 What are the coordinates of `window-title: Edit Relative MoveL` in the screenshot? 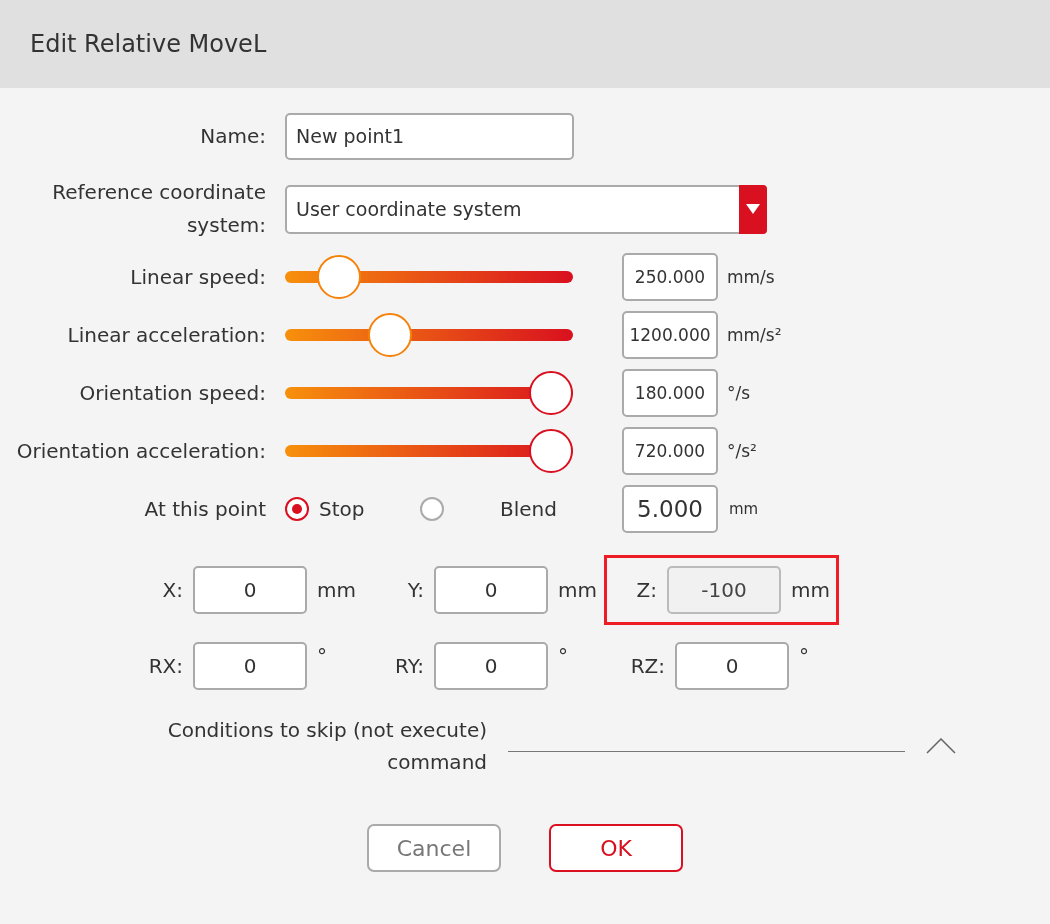 It's located at (148, 44).